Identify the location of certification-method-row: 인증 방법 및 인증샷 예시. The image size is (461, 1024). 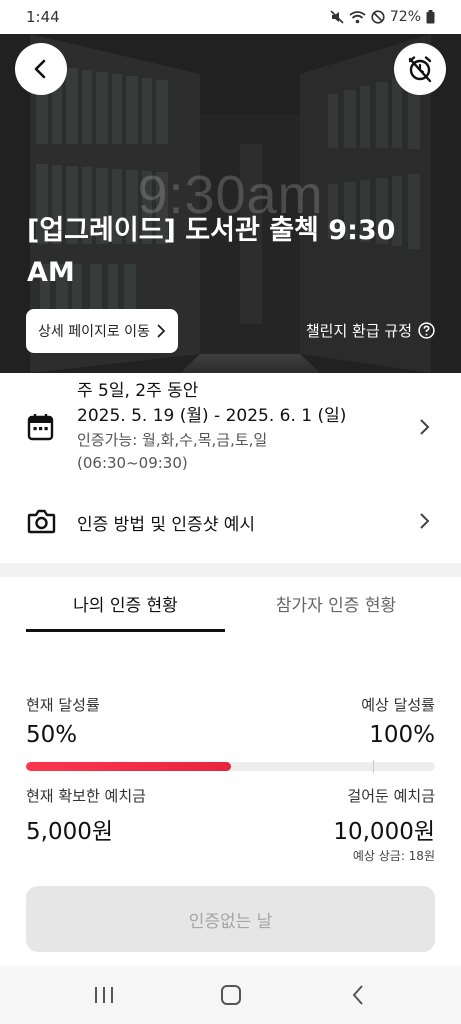
(230, 522).